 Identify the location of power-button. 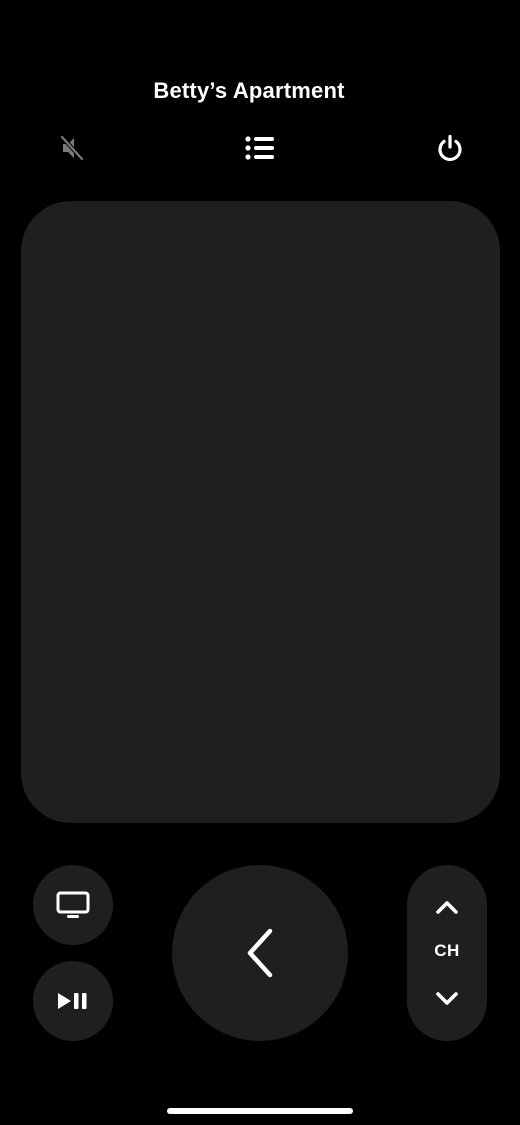
(450, 148).